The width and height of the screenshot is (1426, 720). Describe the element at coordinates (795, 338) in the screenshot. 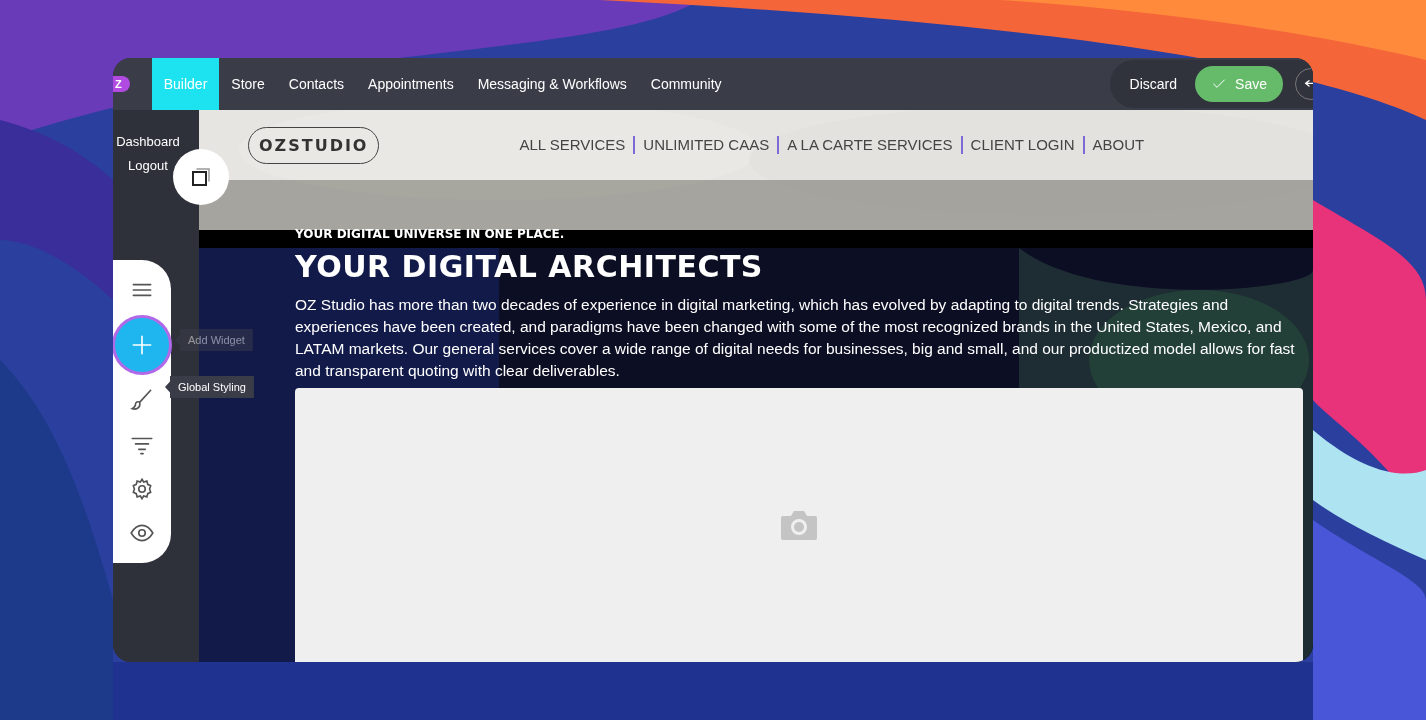

I see `intro-paragraph: OZ Studio has more than two decades of experience in digital marketing, which has evolved by adapting to digital trends. Strategies and experiences have been created, and paradigms have been changed with some of the most recognized brands in the United States, Mexico, and LATAM markets. Our general services cover a wide range of digital needs for businesses, big and small, and our productized model allows for fast and transparent quoting with clear deliverables.` at that location.